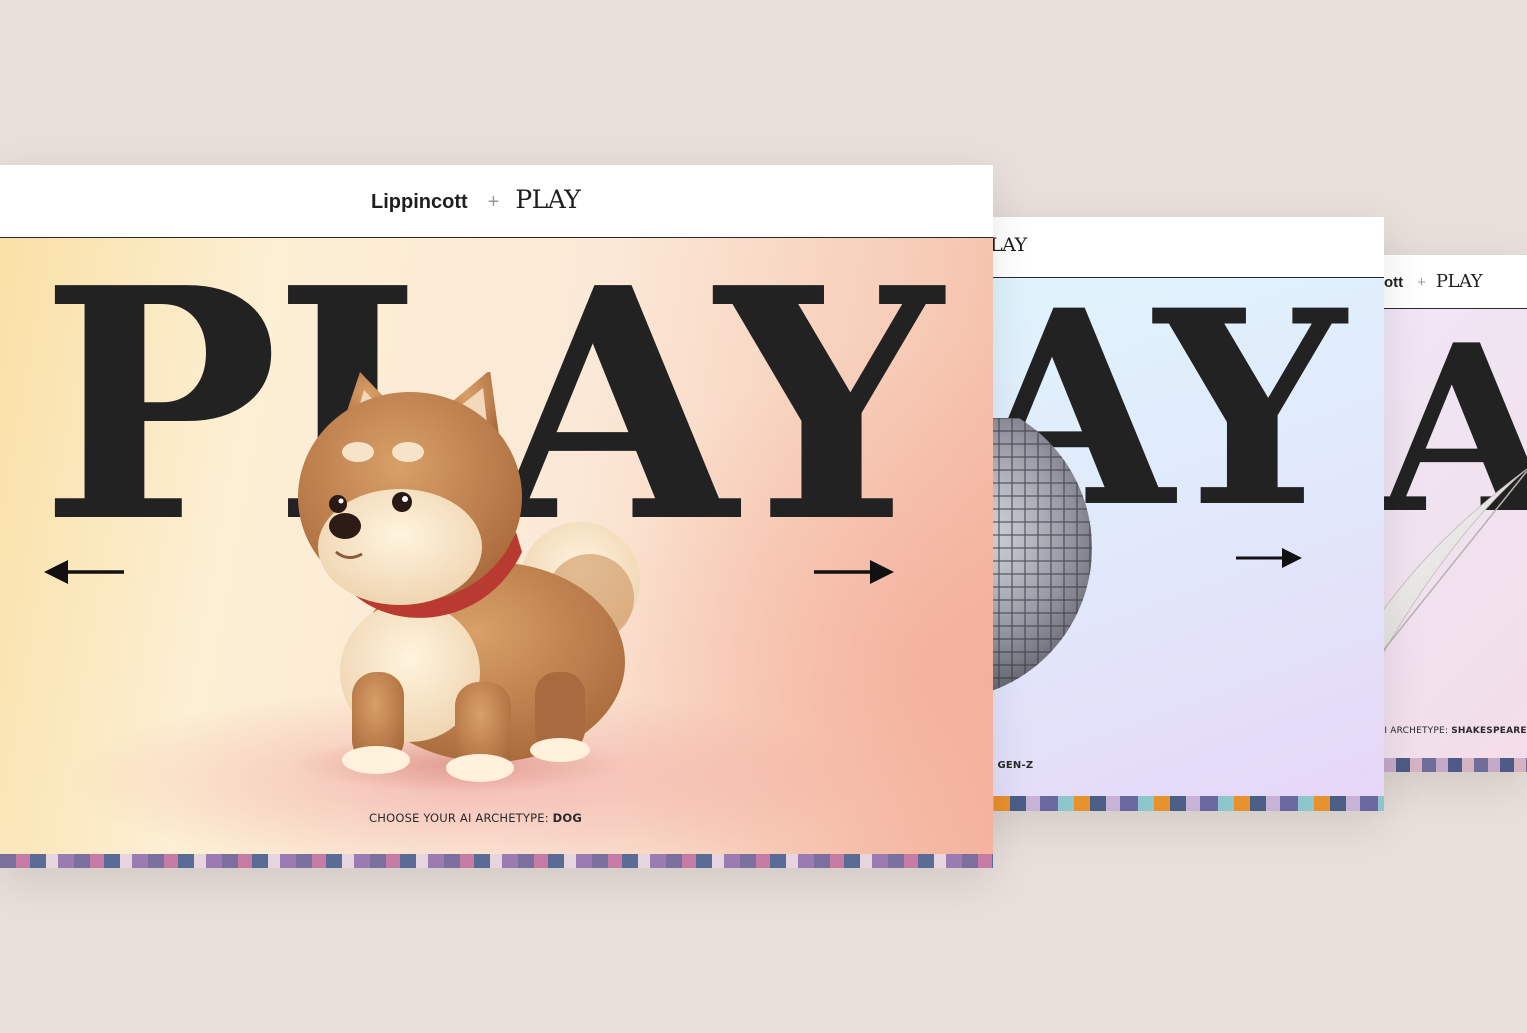 The width and height of the screenshot is (1527, 1033). What do you see at coordinates (1448, 564) in the screenshot?
I see `quill-feather-image` at bounding box center [1448, 564].